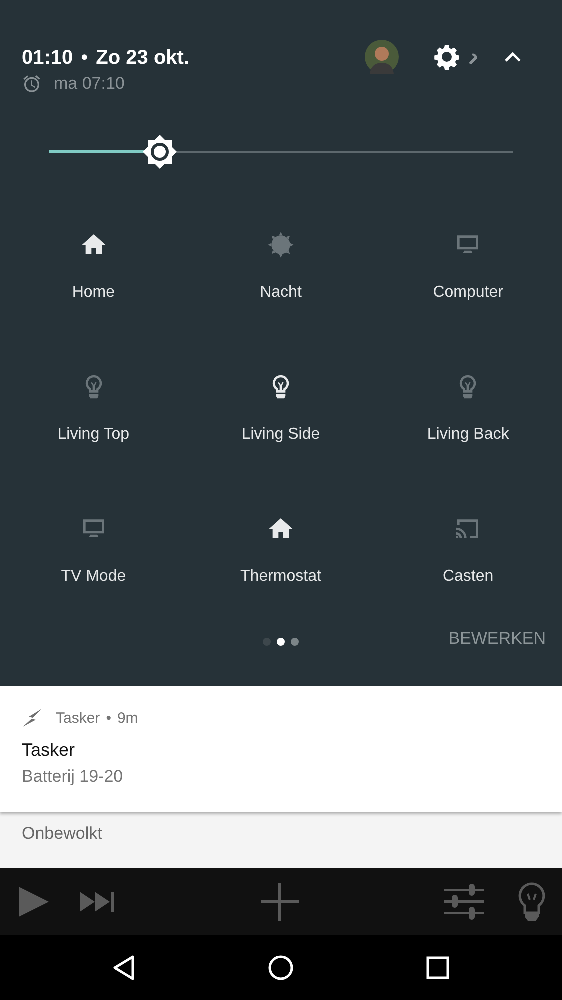  I want to click on date: Zo 23 okt., so click(143, 58).